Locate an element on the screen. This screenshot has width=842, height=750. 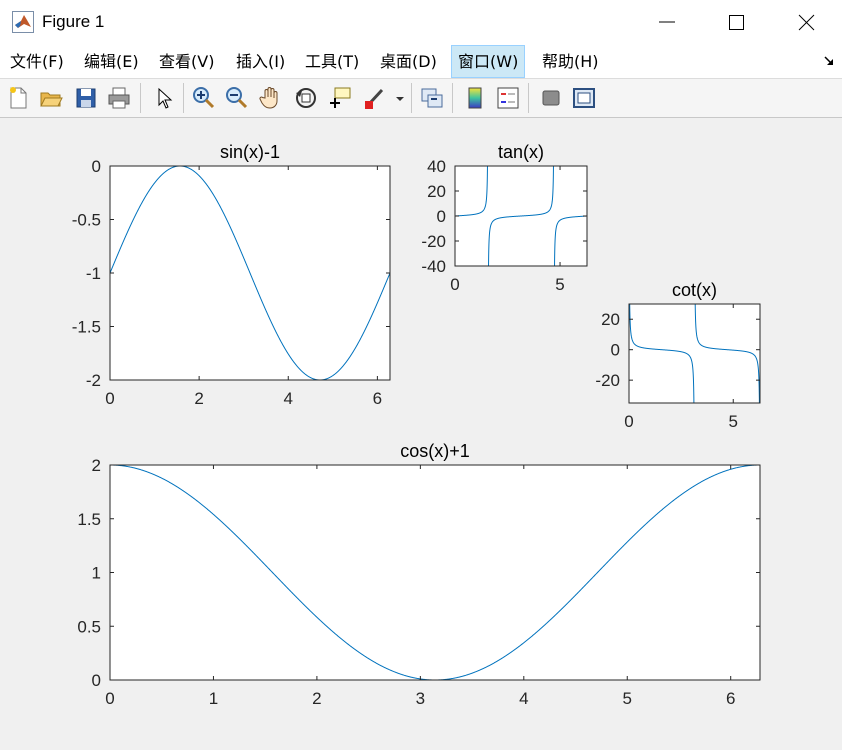
axes-title: cot(x) is located at coordinates (694, 290).